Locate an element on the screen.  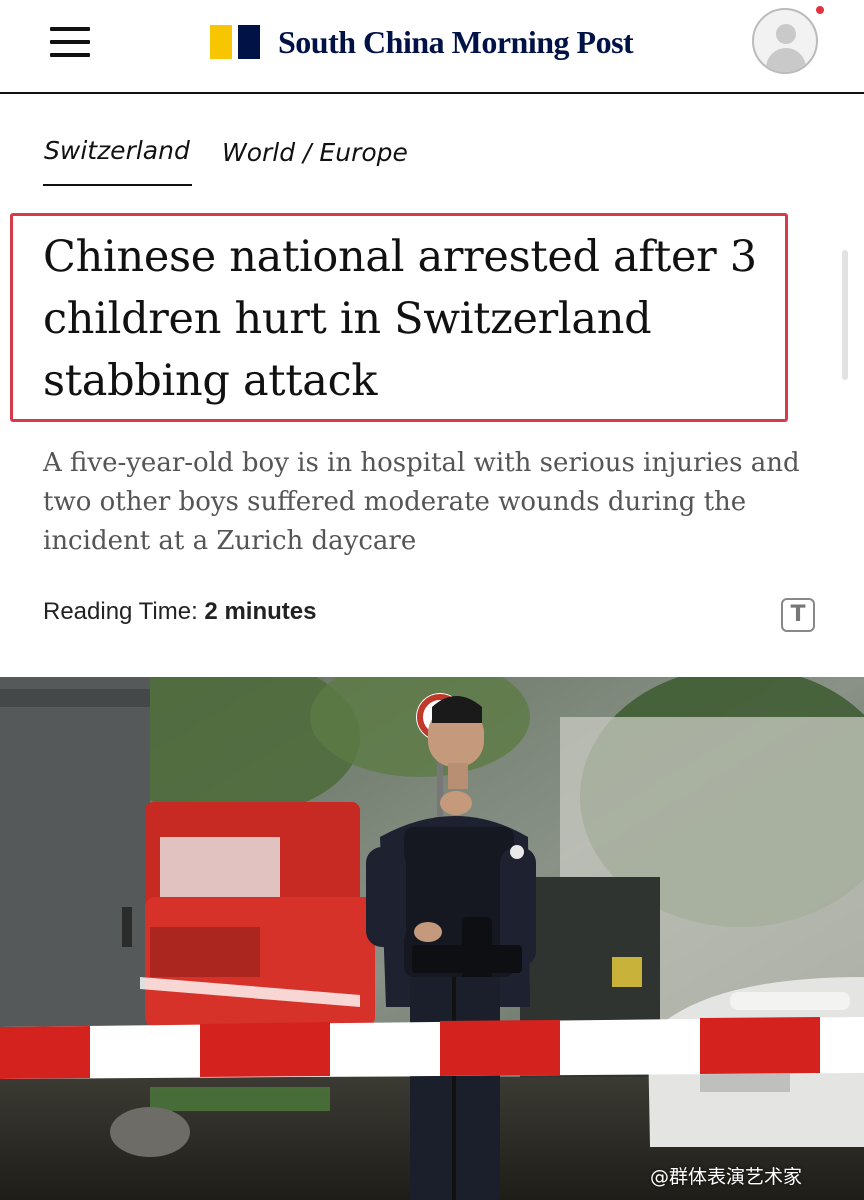
site-logo: South China Morning Post is located at coordinates (421, 42).